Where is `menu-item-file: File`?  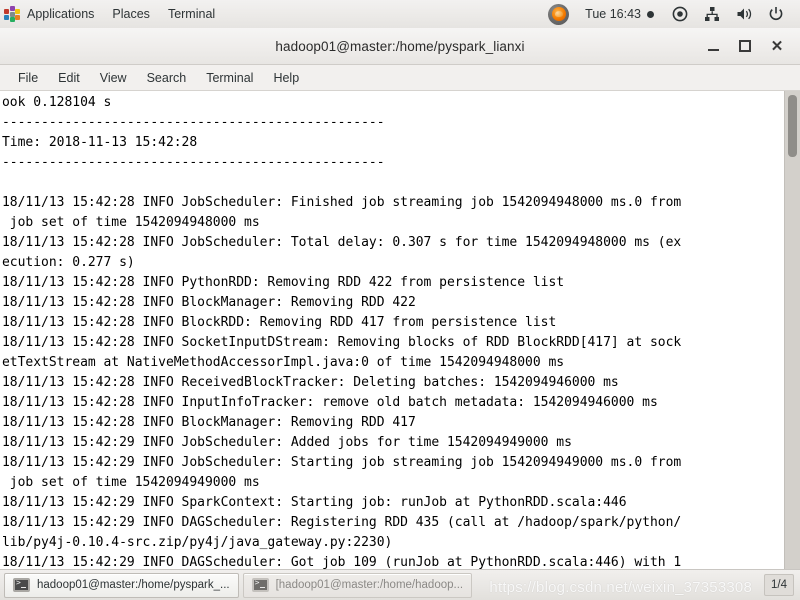
menu-item-file: File is located at coordinates (28, 77).